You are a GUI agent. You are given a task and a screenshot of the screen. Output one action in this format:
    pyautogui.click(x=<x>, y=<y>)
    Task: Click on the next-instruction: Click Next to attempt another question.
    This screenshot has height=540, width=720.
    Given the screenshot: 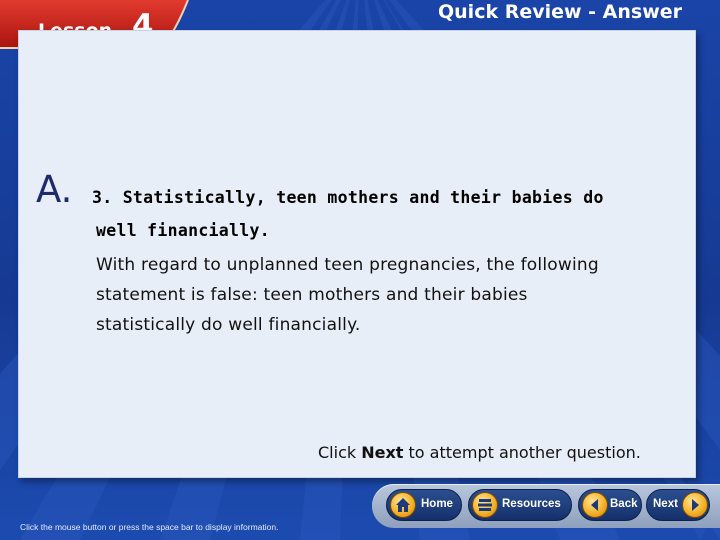 What is the action you would take?
    pyautogui.click(x=479, y=452)
    